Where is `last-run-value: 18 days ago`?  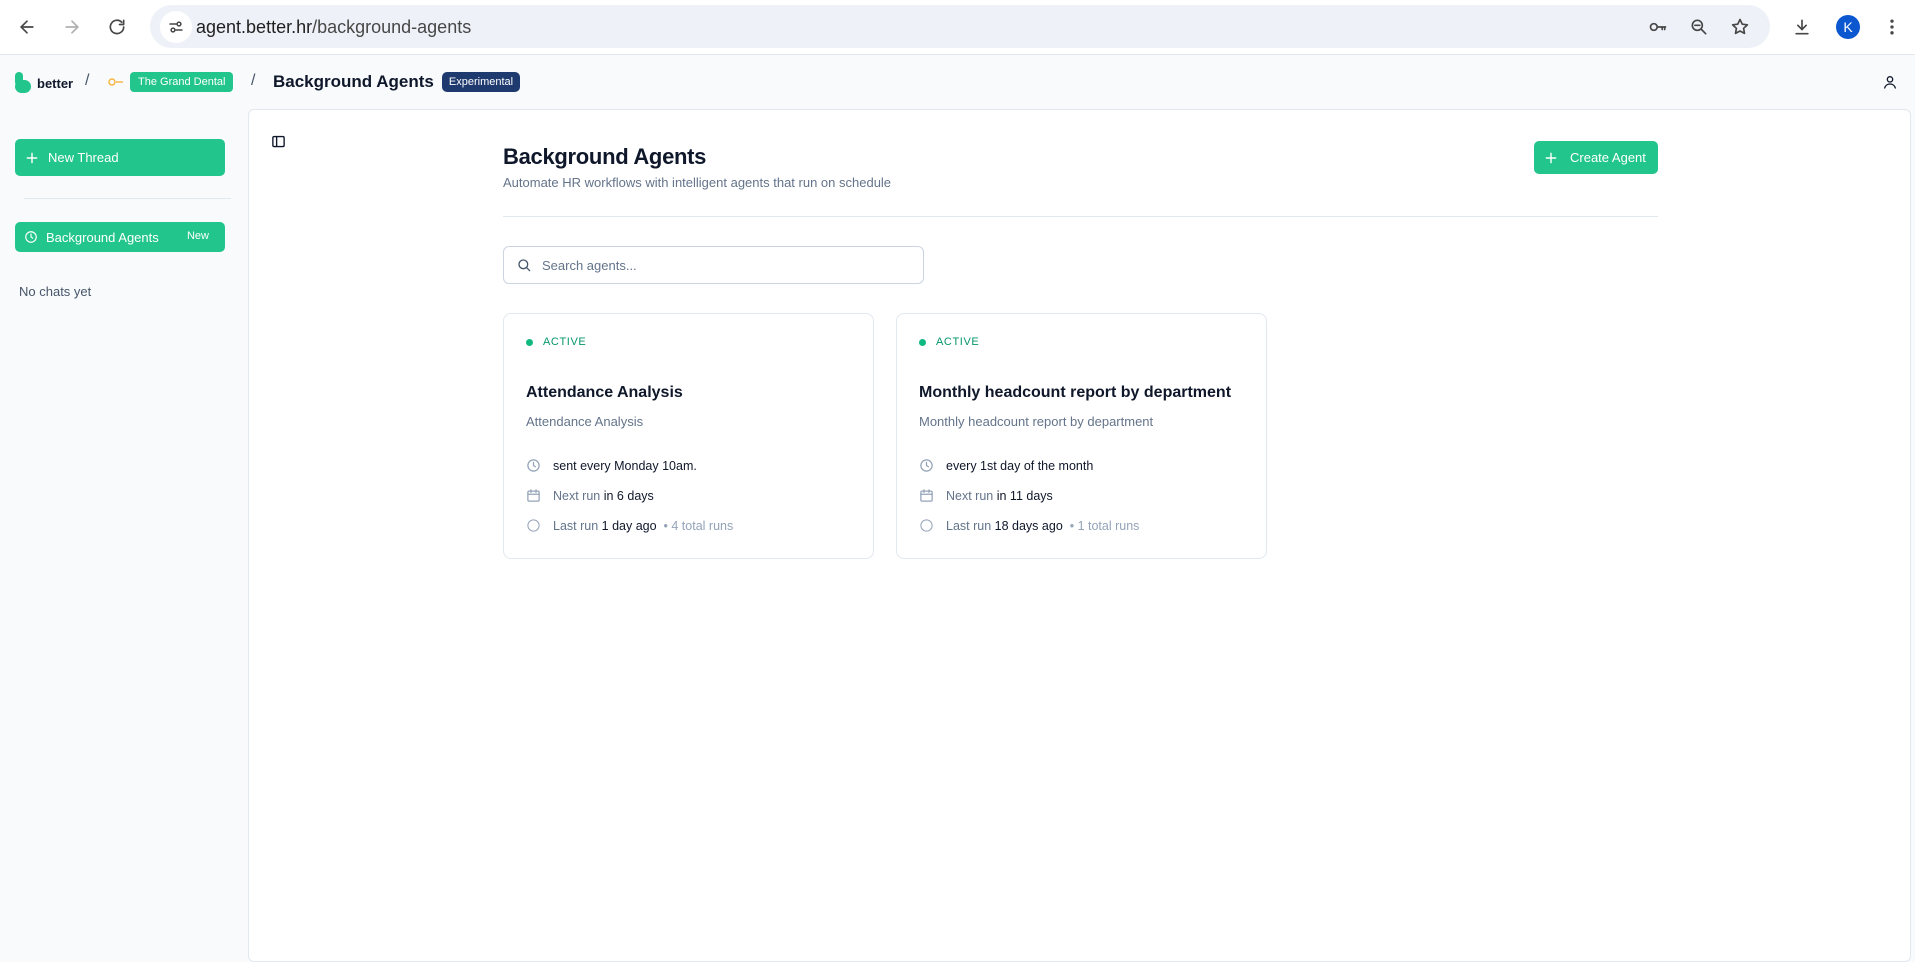
last-run-value: 18 days ago is located at coordinates (1028, 525).